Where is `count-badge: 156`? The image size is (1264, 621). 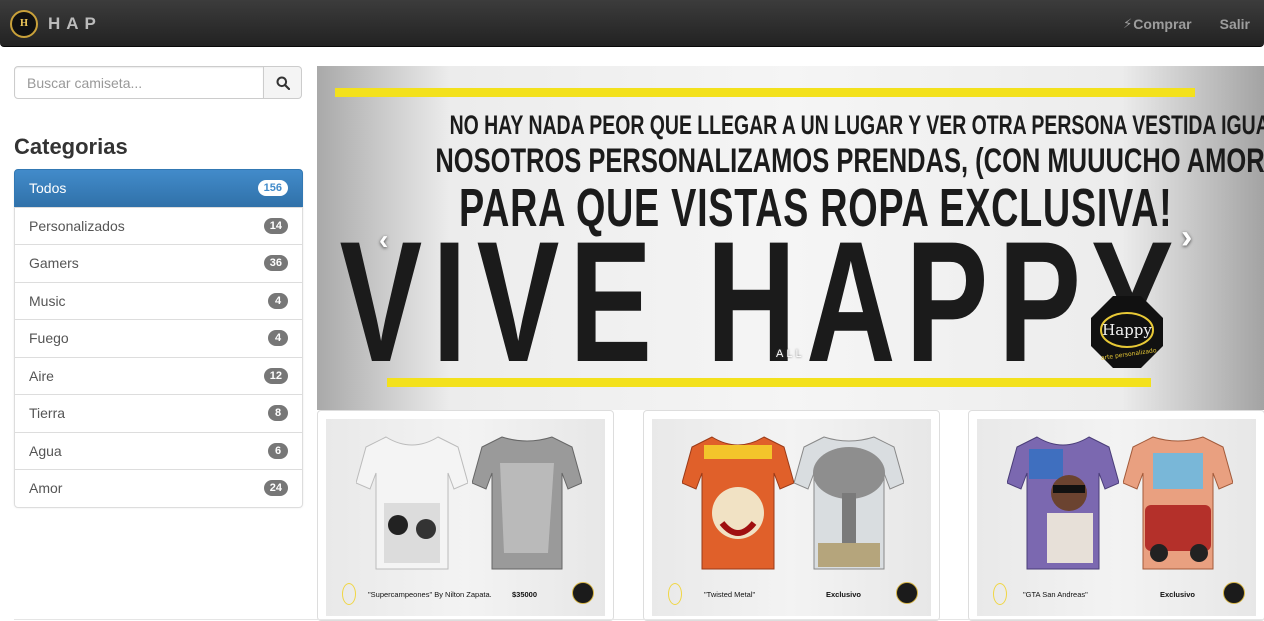 count-badge: 156 is located at coordinates (272, 188).